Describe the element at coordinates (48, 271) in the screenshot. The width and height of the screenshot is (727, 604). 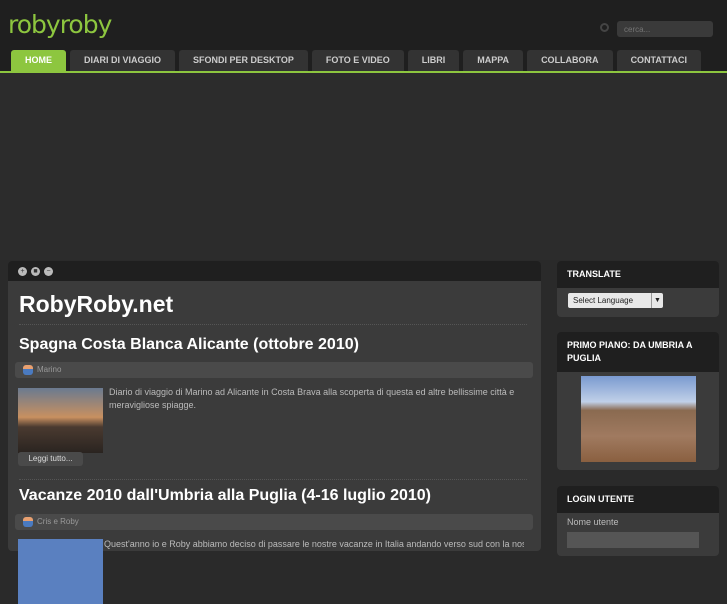
I see `decrease-font-icon: −` at that location.